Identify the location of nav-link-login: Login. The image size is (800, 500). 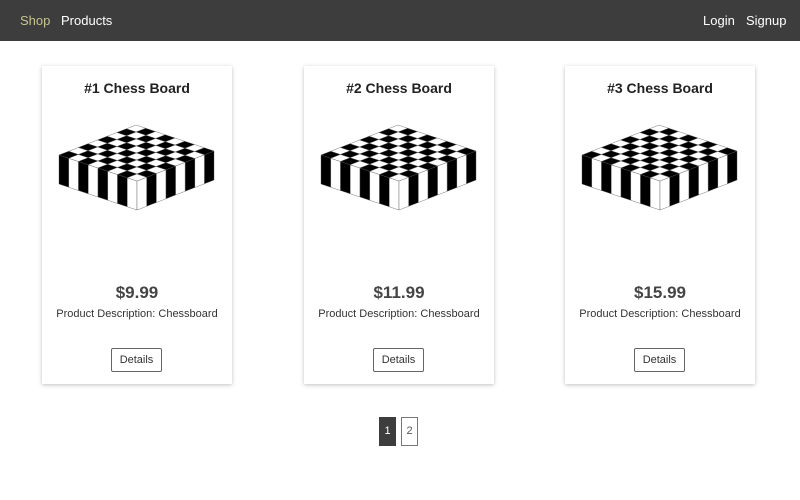
(719, 20).